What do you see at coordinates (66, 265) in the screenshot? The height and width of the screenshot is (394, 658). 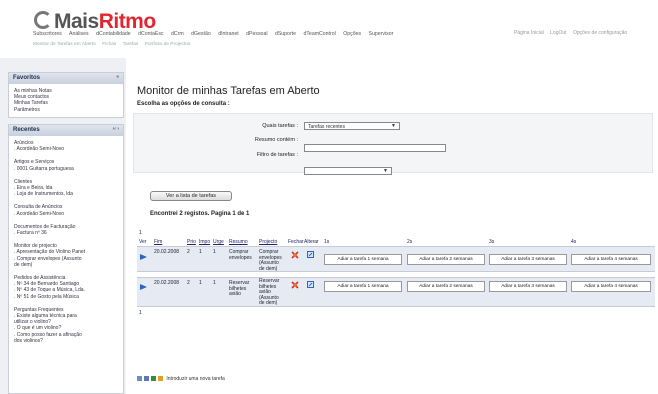 I see `recent-item: de dem)` at bounding box center [66, 265].